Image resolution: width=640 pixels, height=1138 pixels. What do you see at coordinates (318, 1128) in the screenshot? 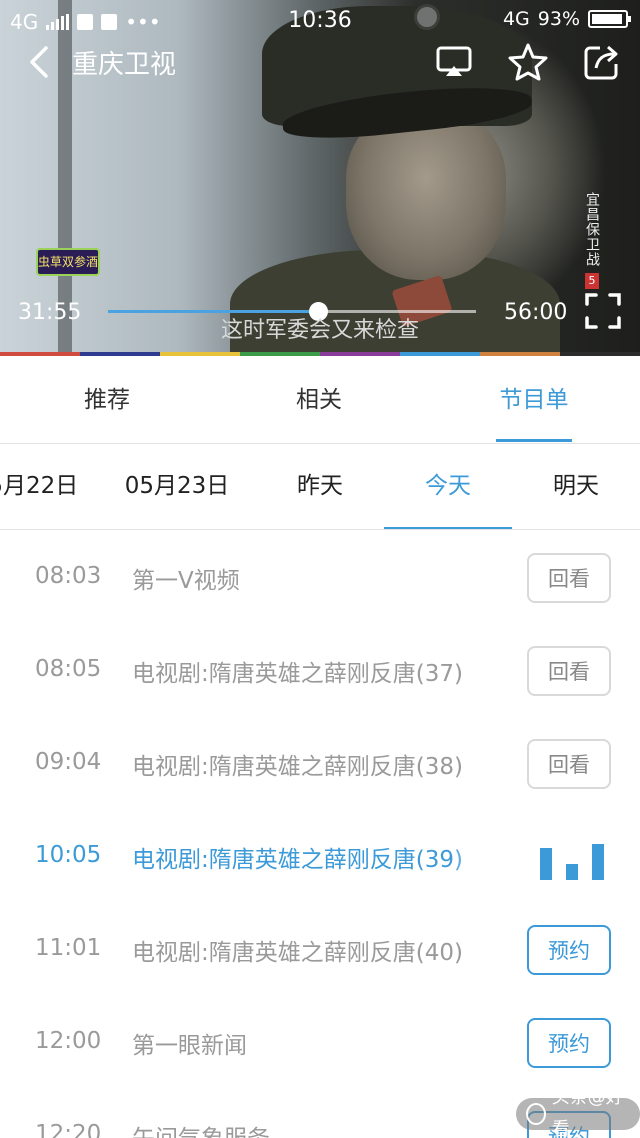
I see `program-name: 午间气象服务` at bounding box center [318, 1128].